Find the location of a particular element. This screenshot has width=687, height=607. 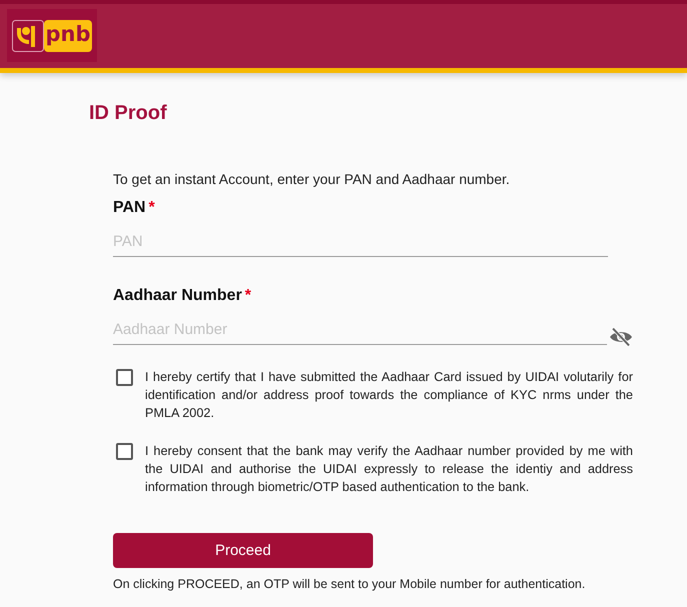

logo-wordmark: pnb is located at coordinates (68, 36).